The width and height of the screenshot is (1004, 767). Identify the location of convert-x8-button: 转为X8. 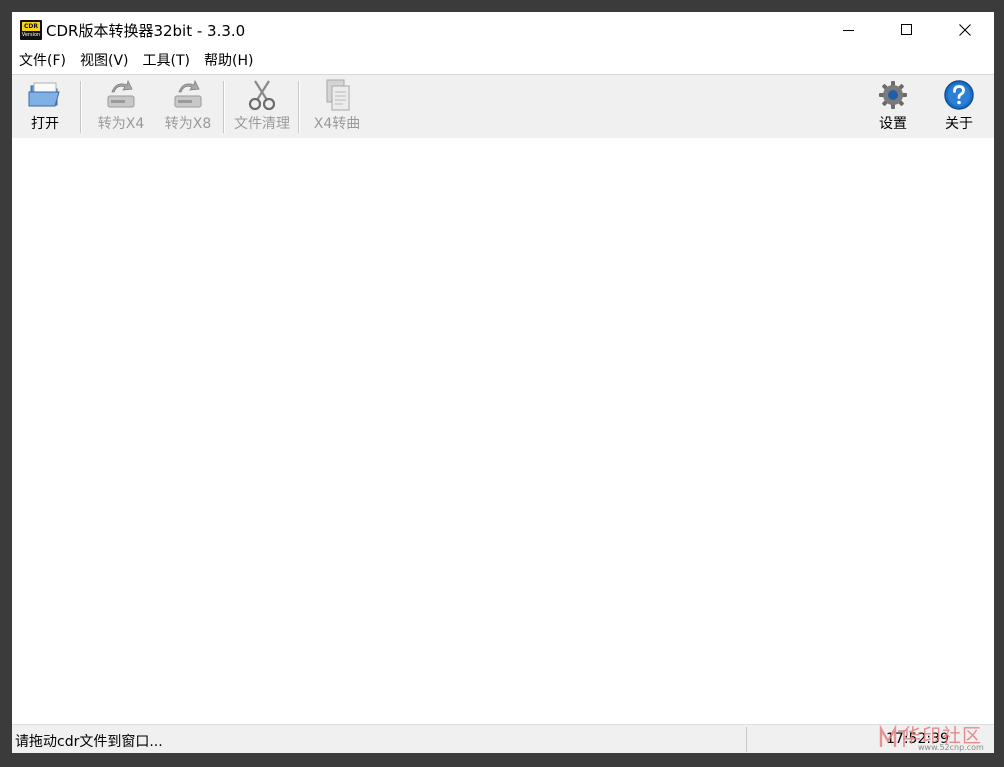
(188, 106).